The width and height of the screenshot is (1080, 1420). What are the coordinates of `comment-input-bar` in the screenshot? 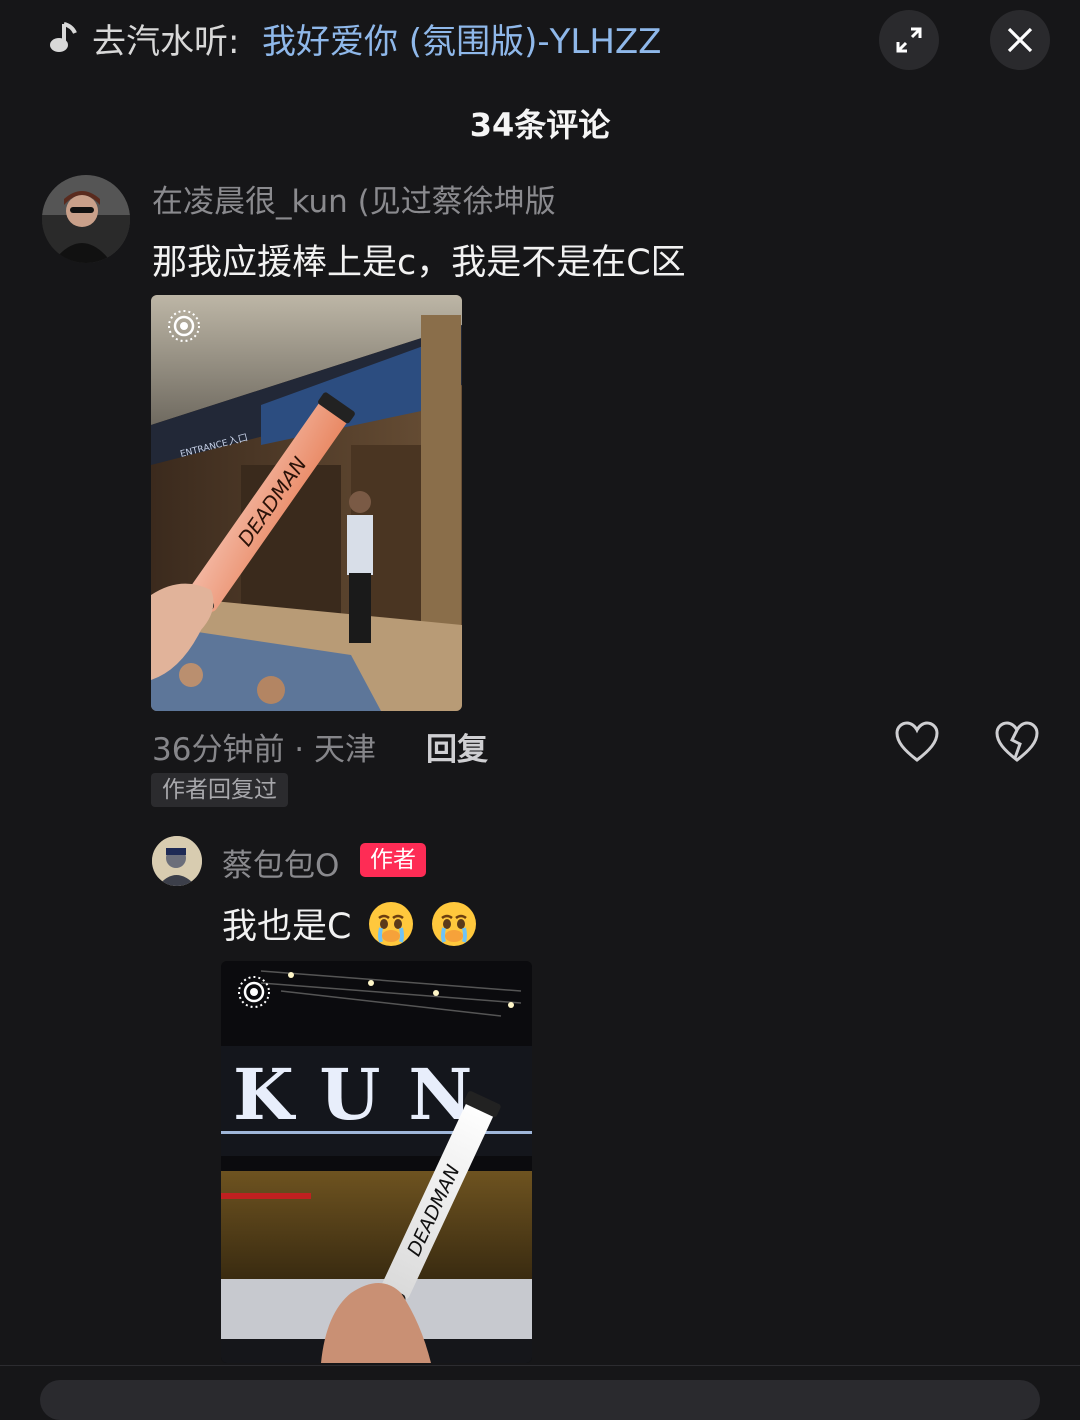 It's located at (540, 1400).